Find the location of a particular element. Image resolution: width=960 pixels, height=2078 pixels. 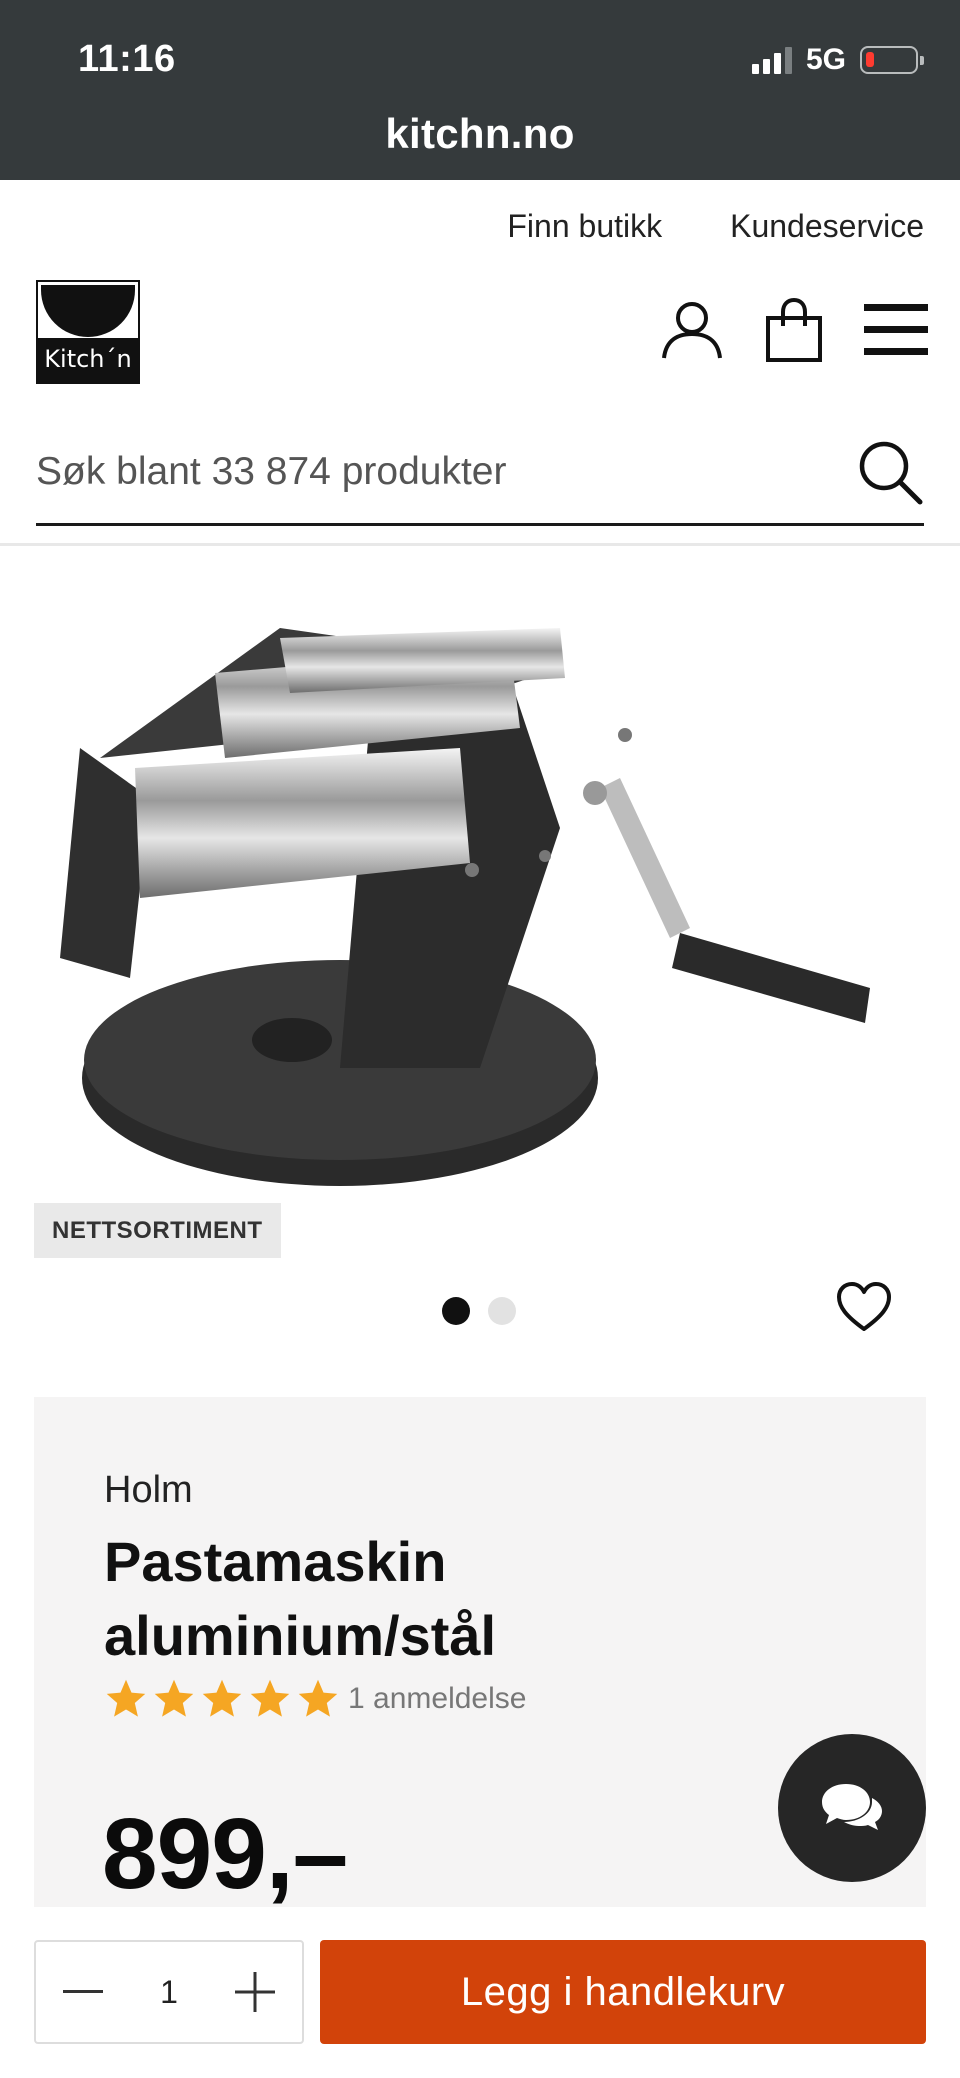

purchase-bar: 1 Legg i handlekurv is located at coordinates (480, 1992).